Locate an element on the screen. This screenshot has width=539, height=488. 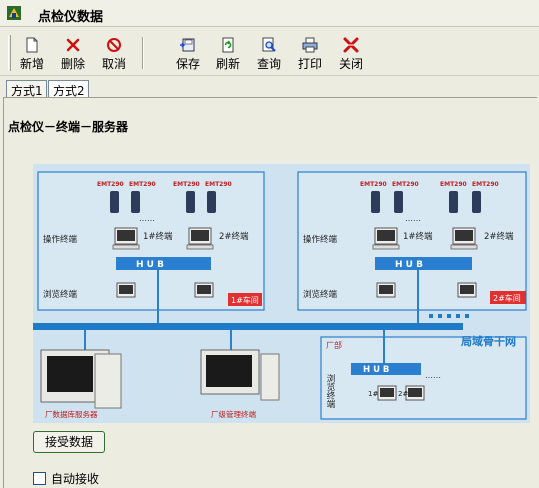
close-icon is located at coordinates (351, 45).